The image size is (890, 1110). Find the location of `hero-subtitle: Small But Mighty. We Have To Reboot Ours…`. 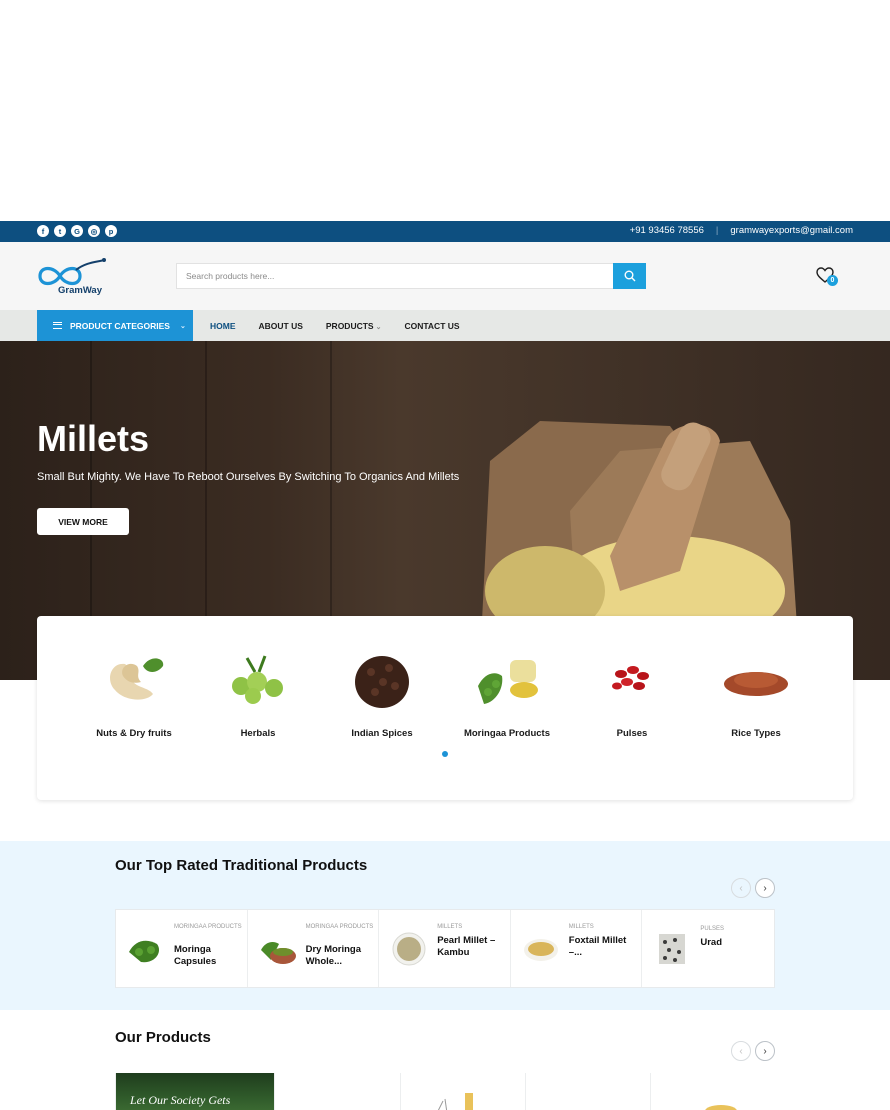

hero-subtitle: Small But Mighty. We Have To Reboot Ours… is located at coordinates (248, 477).